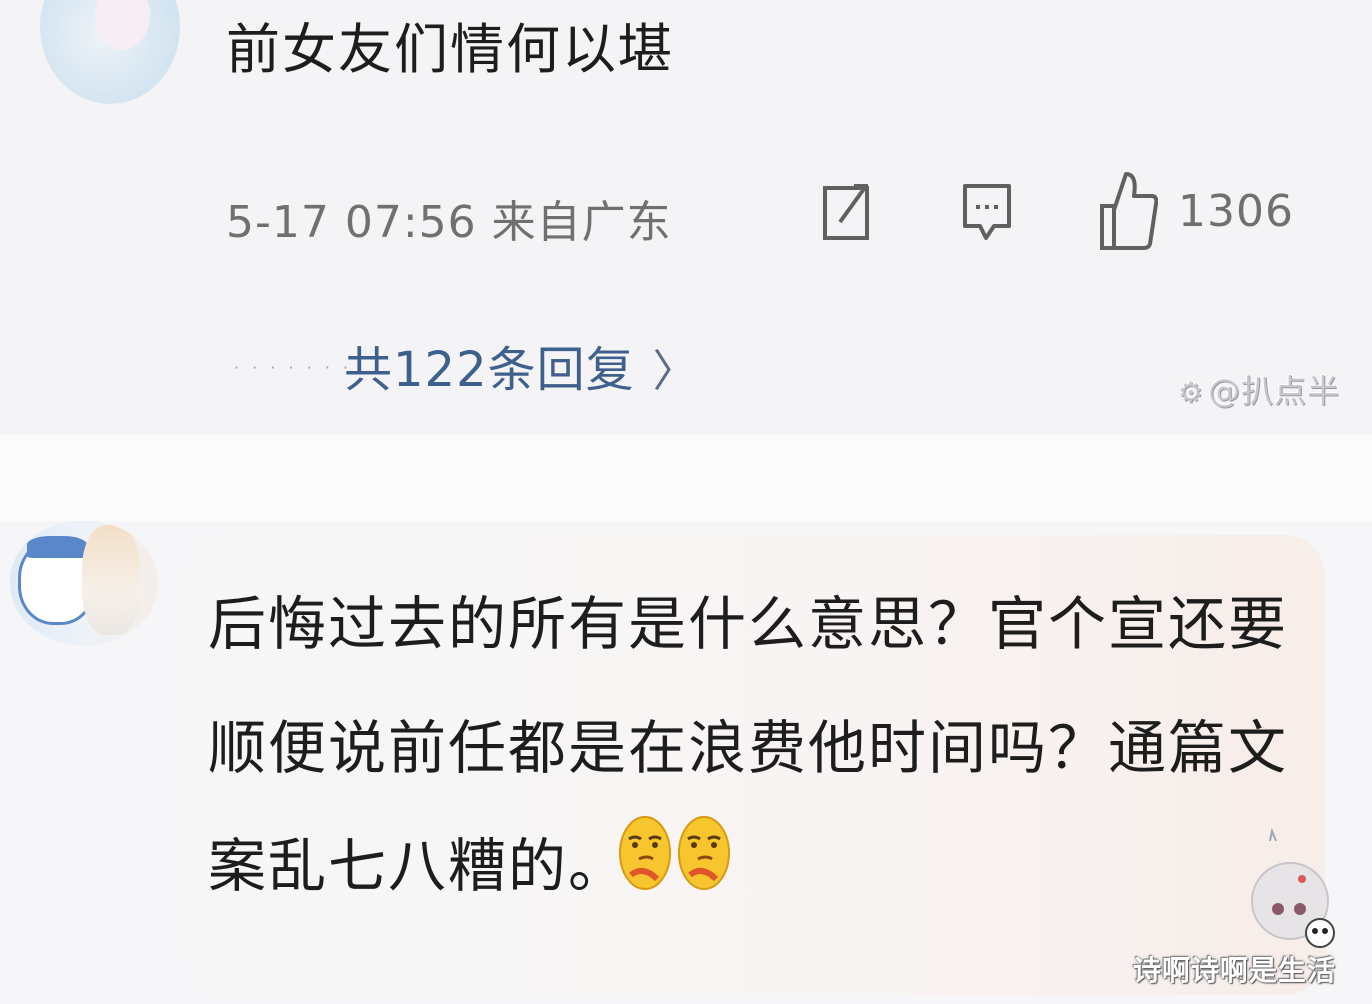 The image size is (1372, 1004). What do you see at coordinates (1274, 391) in the screenshot?
I see `watermark-text: @扒点半` at bounding box center [1274, 391].